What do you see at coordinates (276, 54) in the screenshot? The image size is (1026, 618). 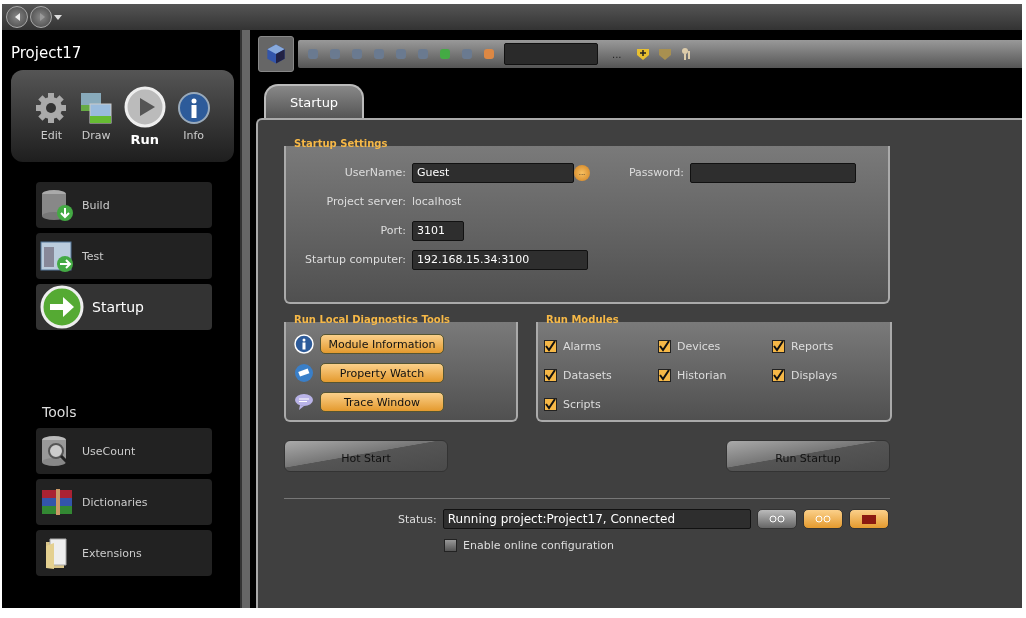 I see `cube-button` at bounding box center [276, 54].